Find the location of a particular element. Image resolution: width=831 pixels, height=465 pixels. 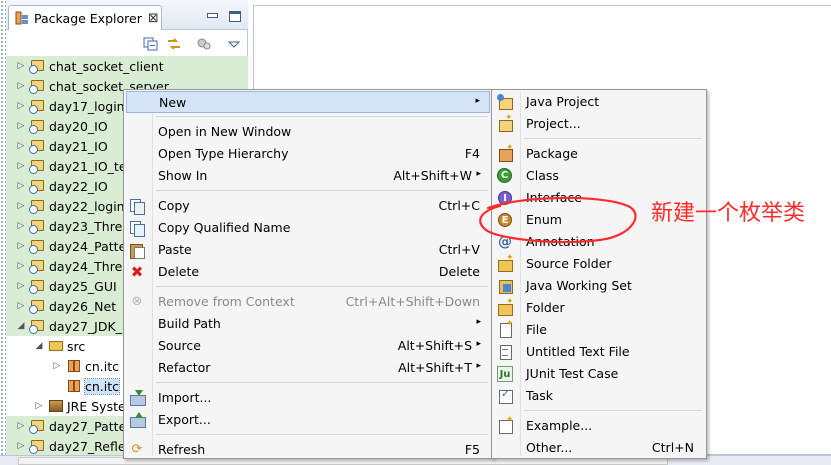

menu-item-paste: Paste Ctrl+V is located at coordinates (308, 250).